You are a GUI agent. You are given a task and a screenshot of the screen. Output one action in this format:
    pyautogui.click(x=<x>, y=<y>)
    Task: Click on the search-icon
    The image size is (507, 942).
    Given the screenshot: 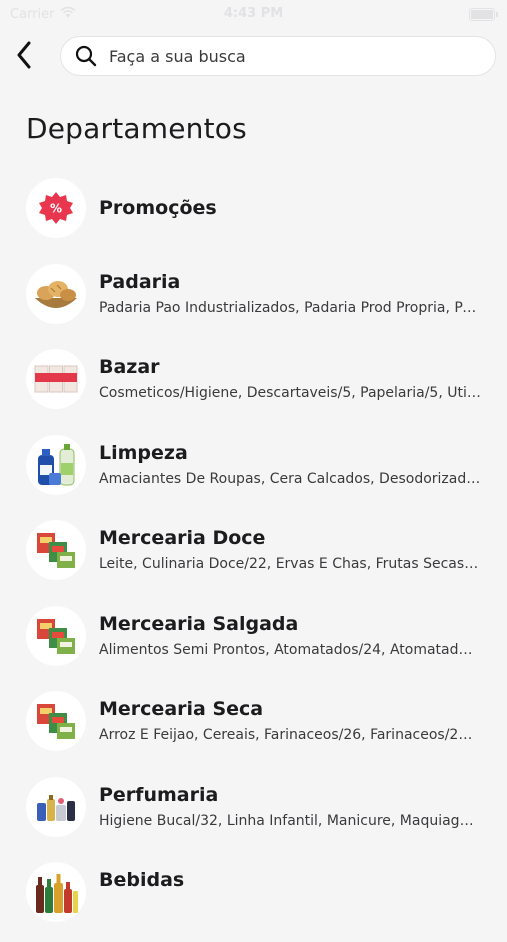 What is the action you would take?
    pyautogui.click(x=86, y=56)
    